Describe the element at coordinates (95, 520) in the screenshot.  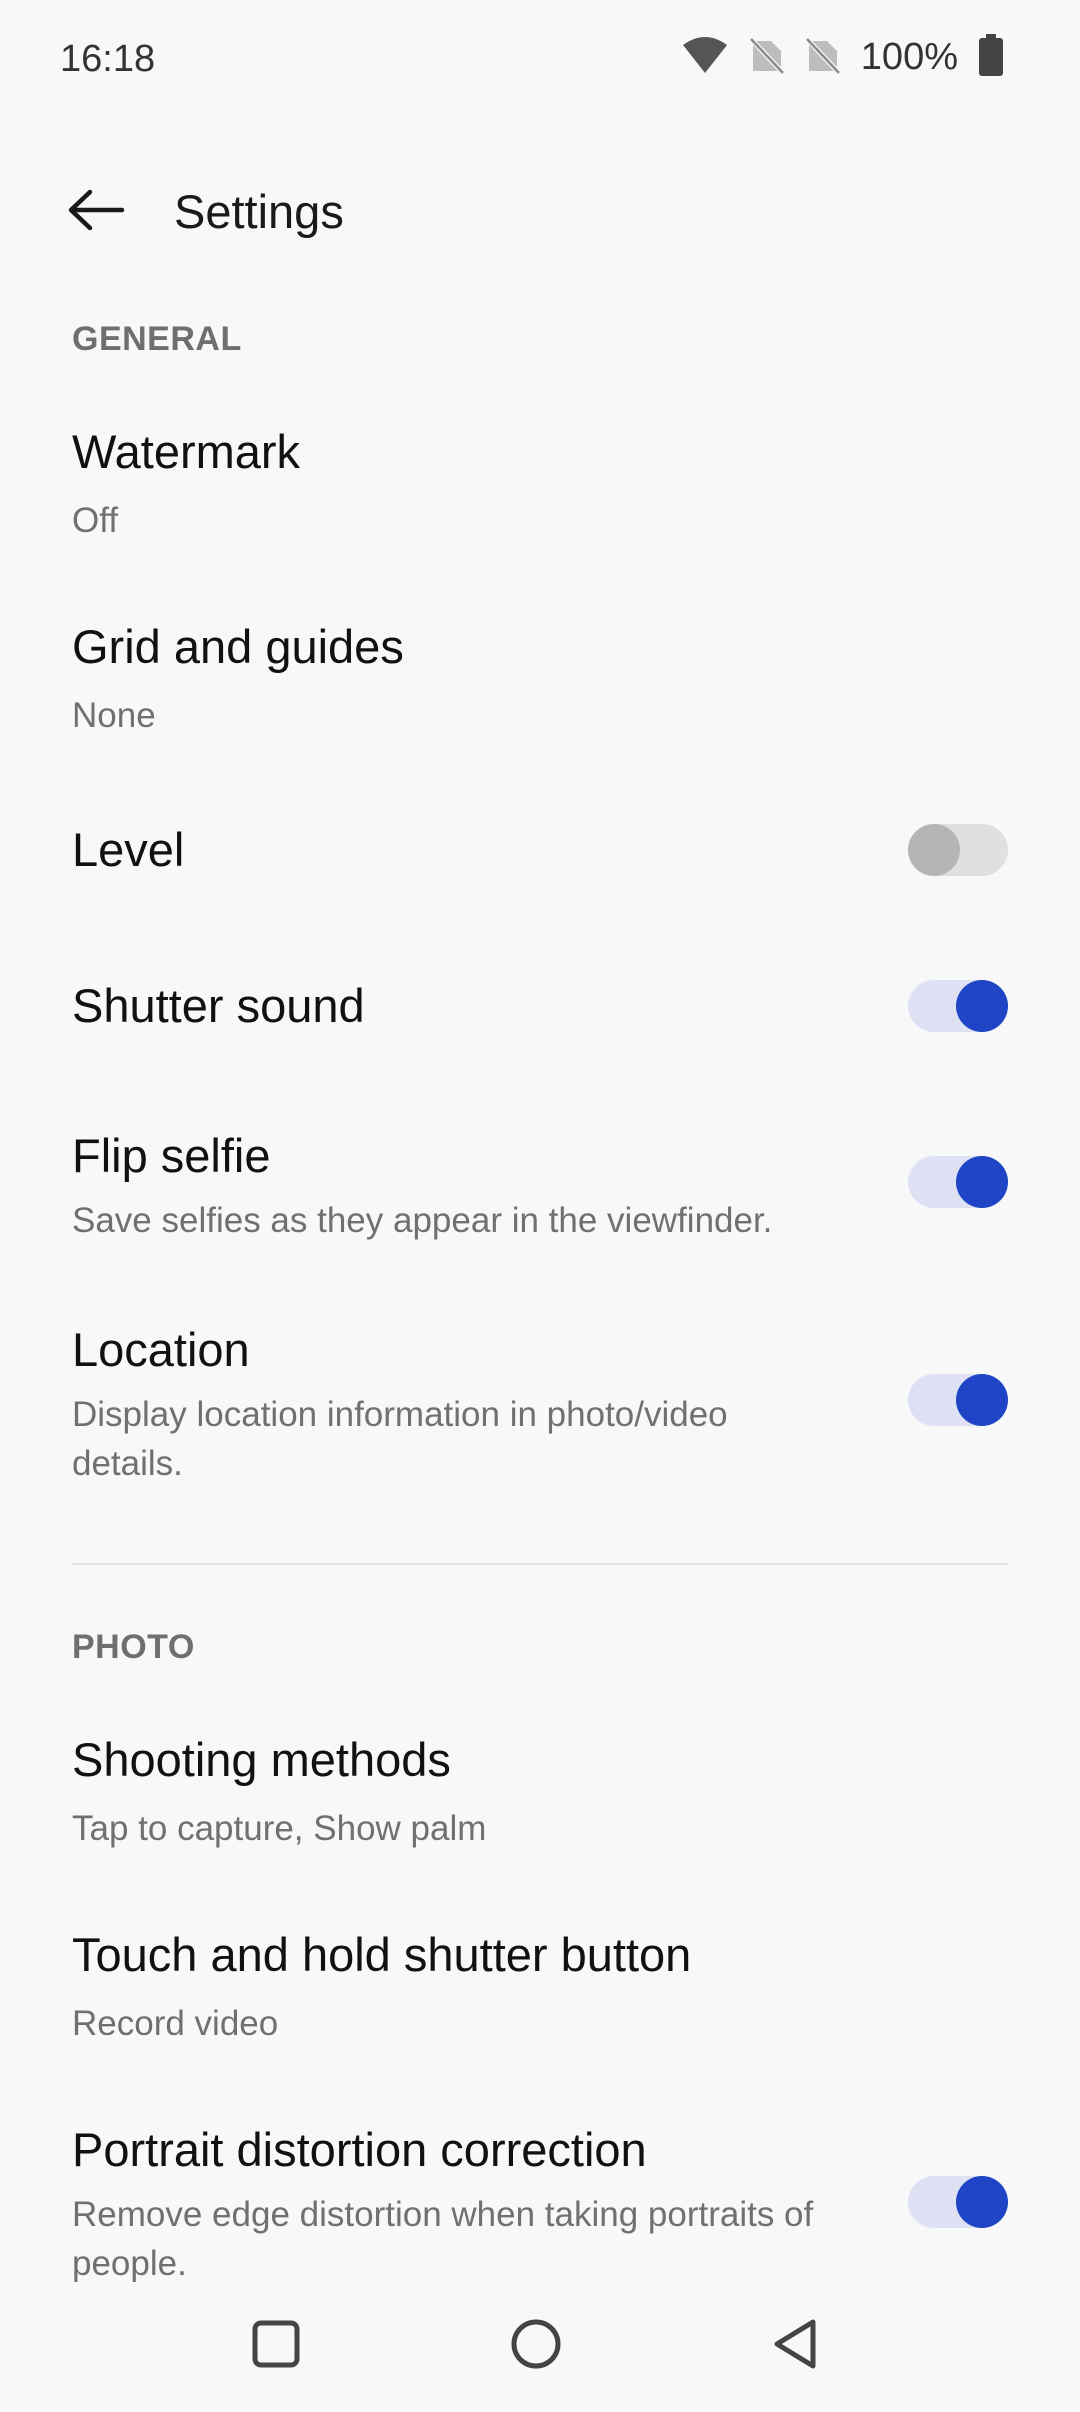
I see `setting-value: Off` at that location.